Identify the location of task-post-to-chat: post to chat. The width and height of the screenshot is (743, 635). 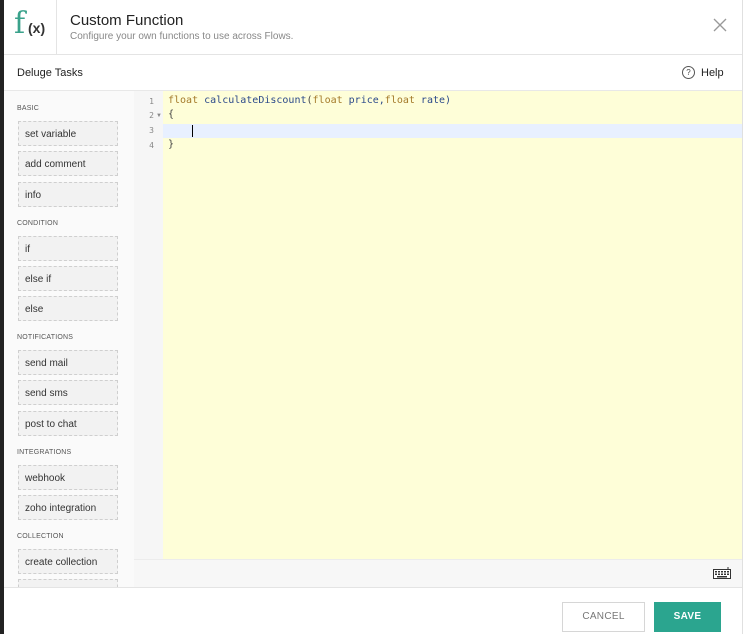
(68, 423).